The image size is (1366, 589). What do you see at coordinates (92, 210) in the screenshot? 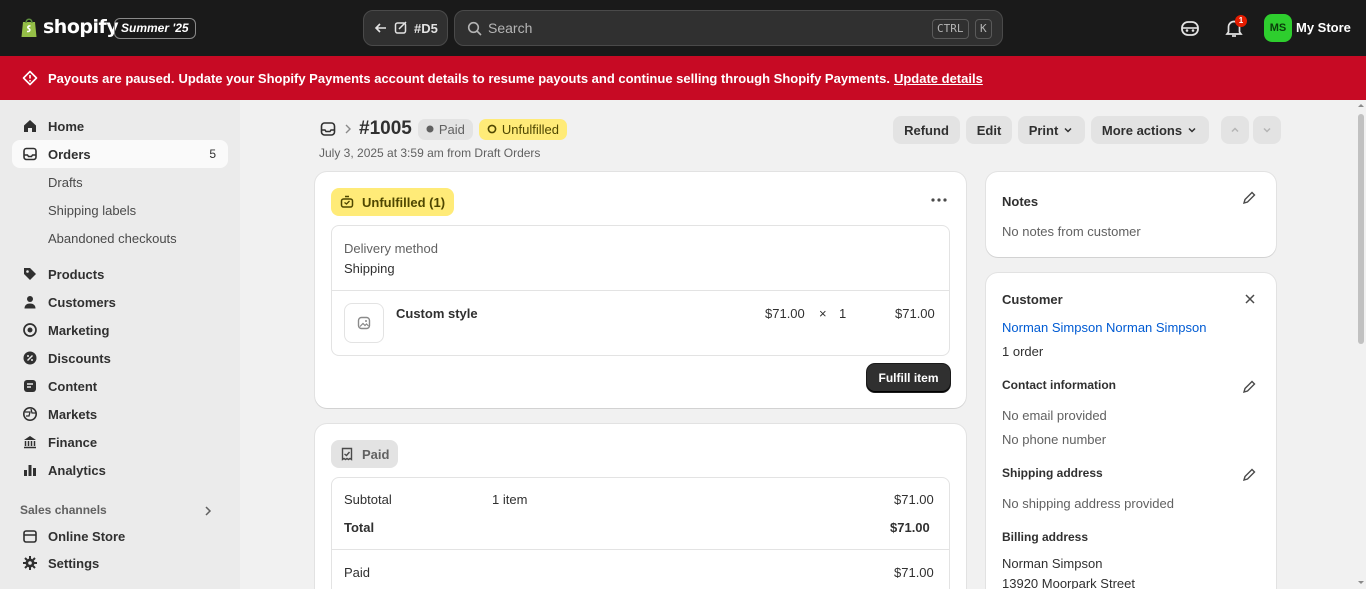
I see `sidebar-item-shipping-labels: Shipping labels` at bounding box center [92, 210].